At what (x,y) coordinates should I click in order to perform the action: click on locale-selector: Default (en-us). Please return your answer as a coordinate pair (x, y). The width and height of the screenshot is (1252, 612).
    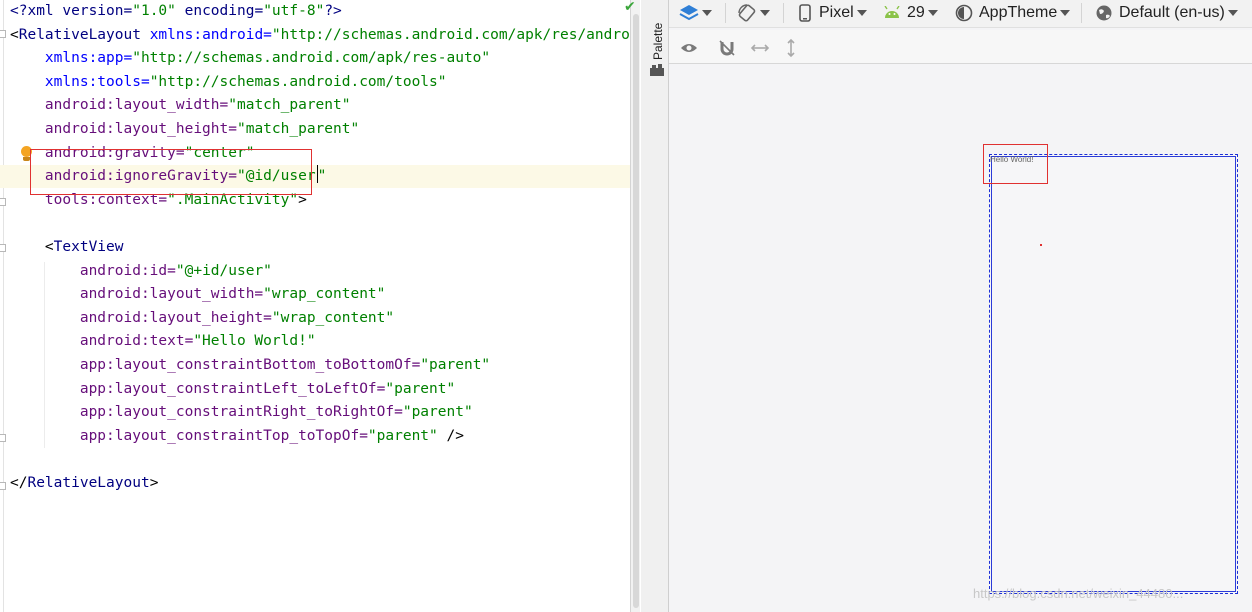
    Looking at the image, I should click on (1166, 13).